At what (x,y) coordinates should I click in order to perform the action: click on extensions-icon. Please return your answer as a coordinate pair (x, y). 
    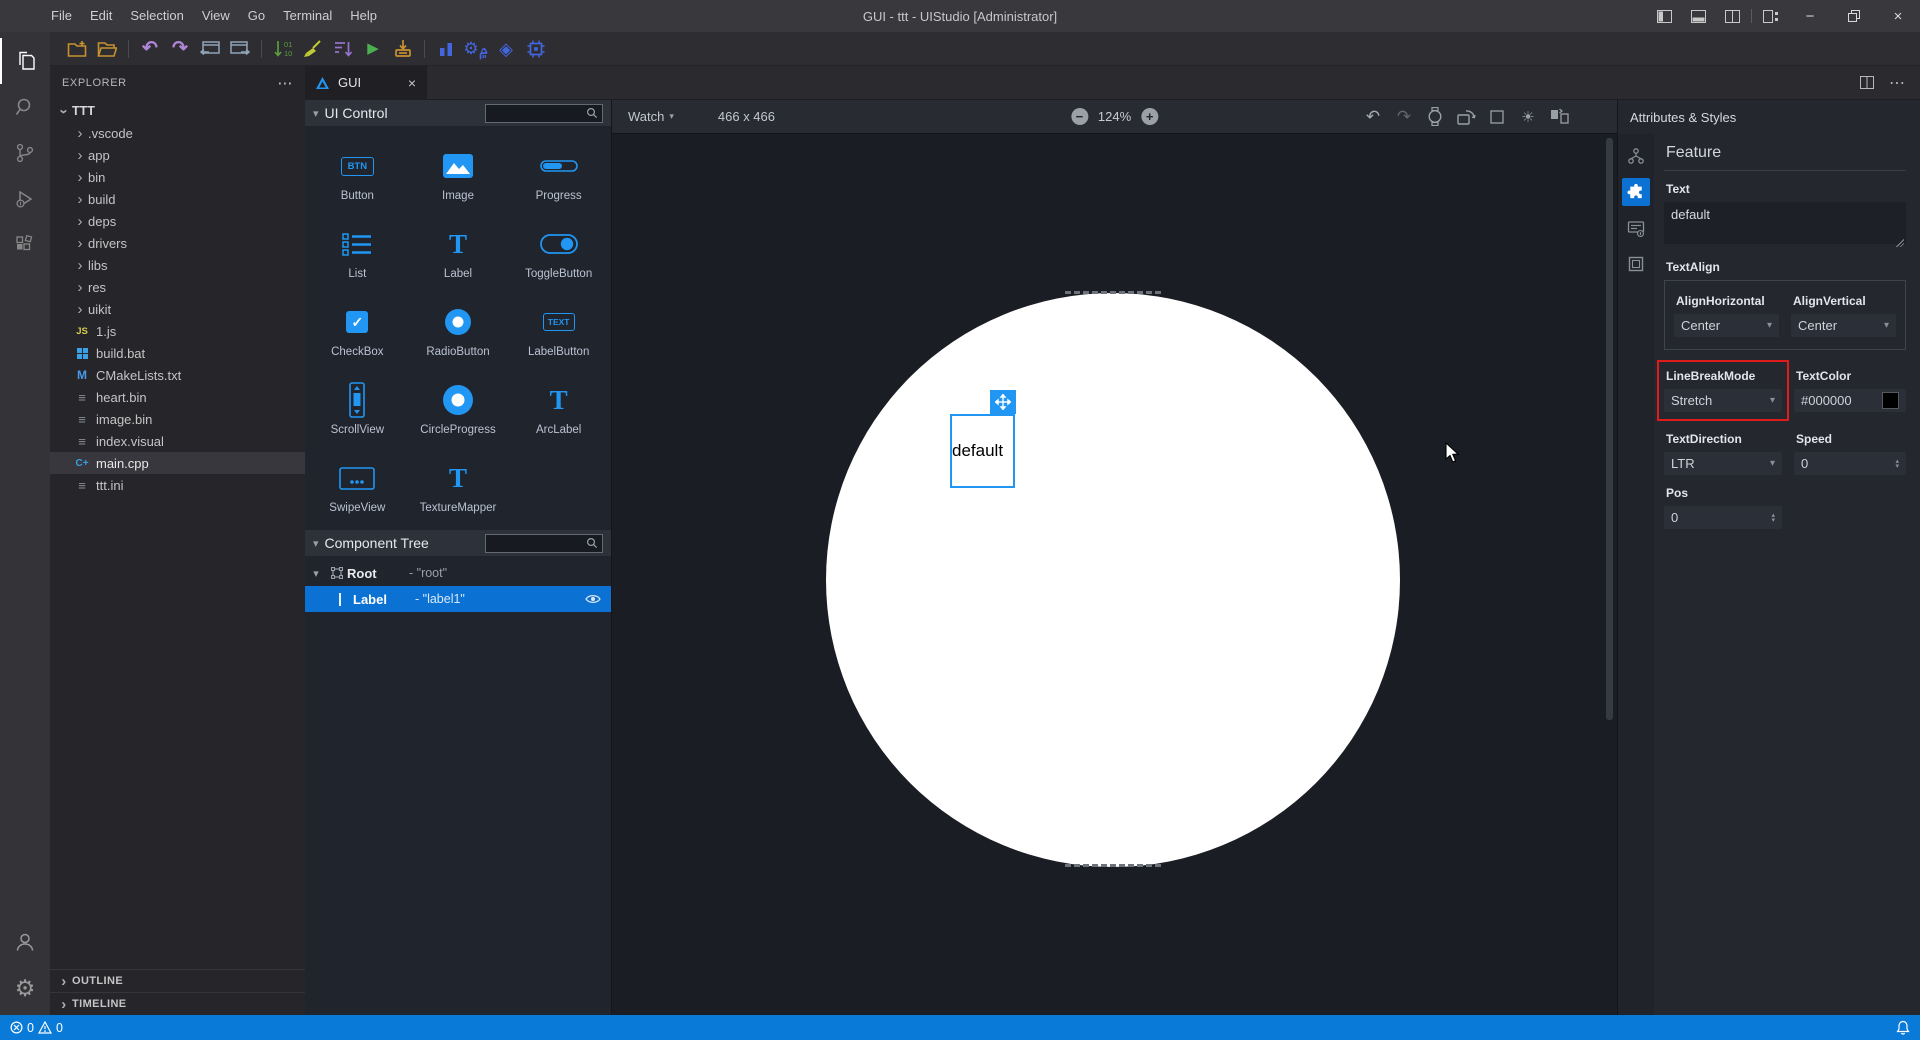
    Looking at the image, I should click on (25, 245).